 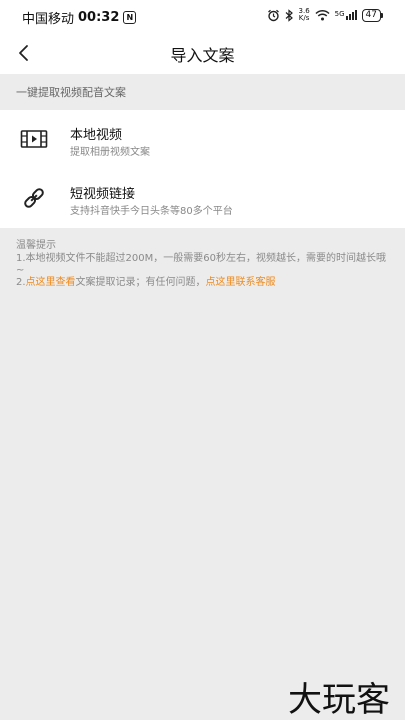 What do you see at coordinates (36, 245) in the screenshot?
I see `tips-title: 温馨提示` at bounding box center [36, 245].